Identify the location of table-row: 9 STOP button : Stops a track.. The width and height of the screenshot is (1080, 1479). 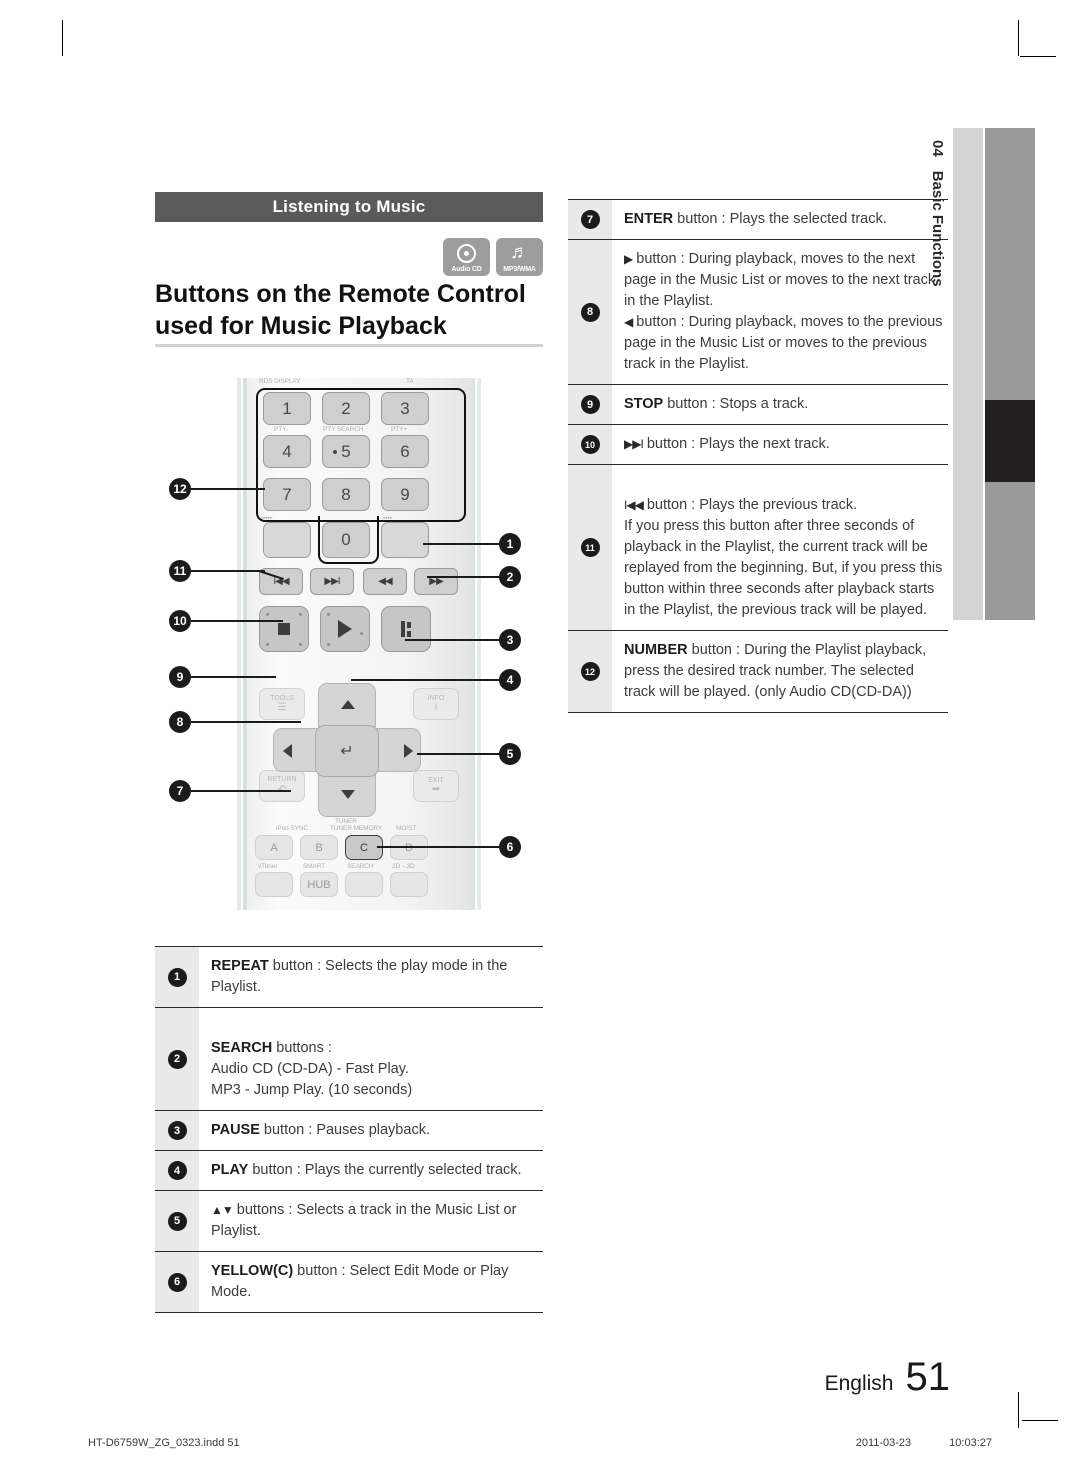
(758, 405).